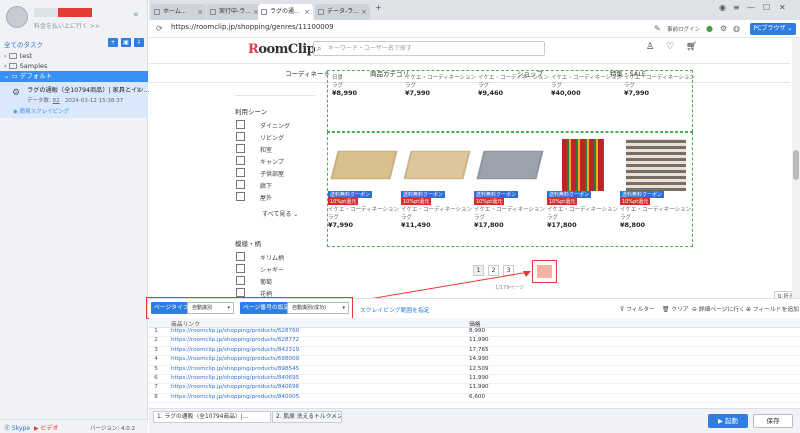 The width and height of the screenshot is (800, 433). Describe the element at coordinates (773, 421) in the screenshot. I see `save-button: 保存` at that location.